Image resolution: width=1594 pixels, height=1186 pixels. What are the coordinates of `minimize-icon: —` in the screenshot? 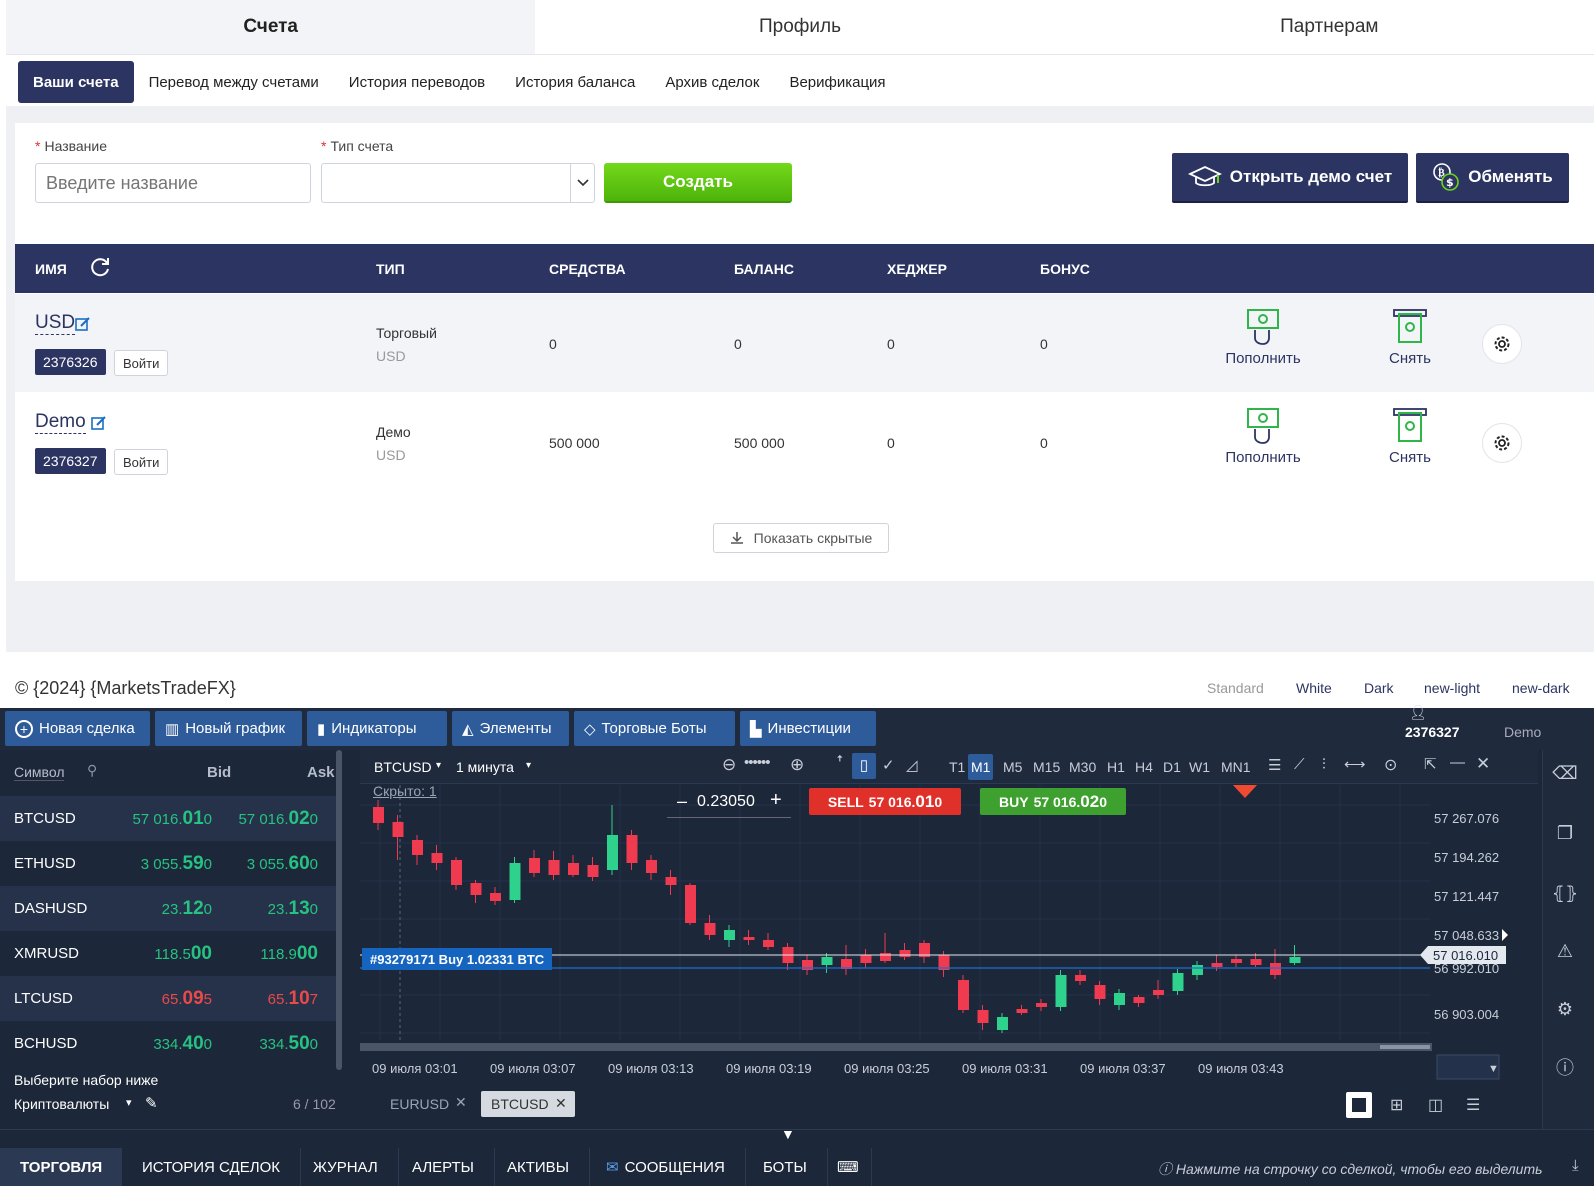 It's located at (1457, 762).